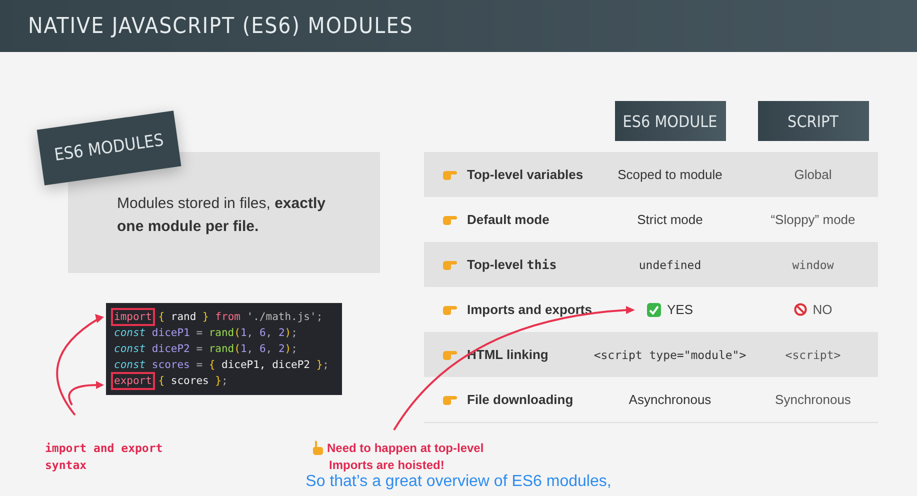 The image size is (917, 496). Describe the element at coordinates (222, 365) in the screenshot. I see `code-line: const scores = { diceP1, diceP2 };` at that location.